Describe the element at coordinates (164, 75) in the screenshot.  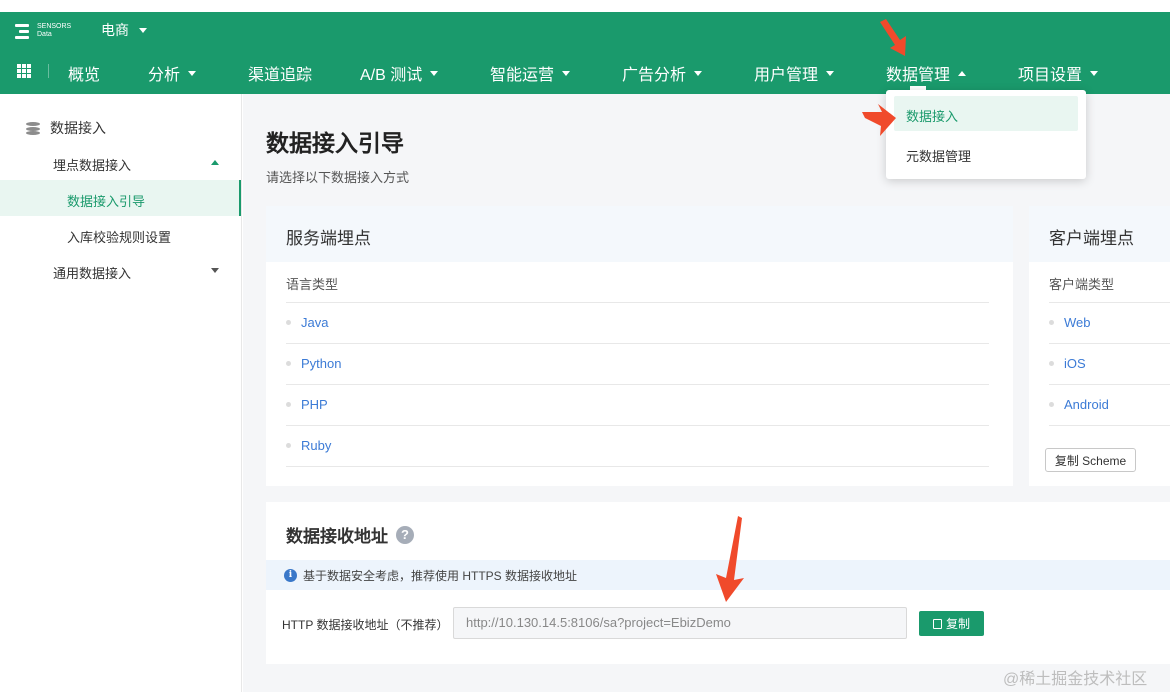
I see `nav-label: 分析` at that location.